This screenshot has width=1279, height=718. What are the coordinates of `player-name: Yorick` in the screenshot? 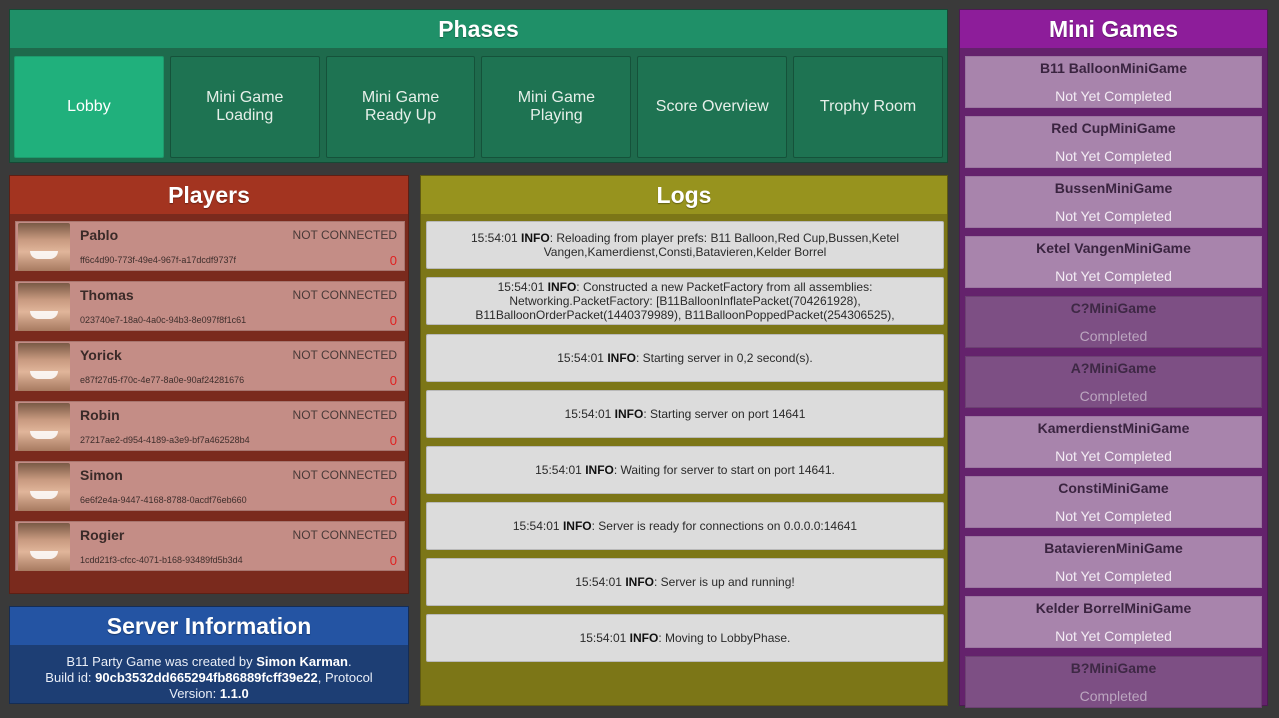 It's located at (101, 355).